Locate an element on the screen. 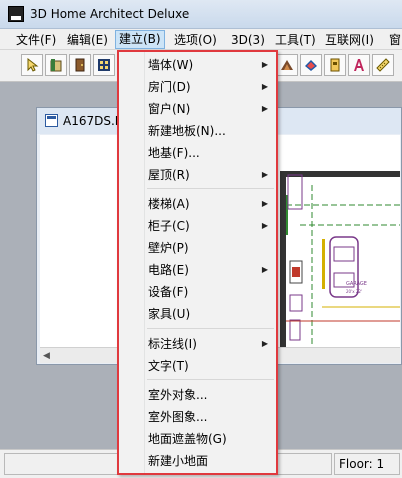 Image resolution: width=402 pixels, height=478 pixels. garage-label: GARAGE is located at coordinates (356, 284).